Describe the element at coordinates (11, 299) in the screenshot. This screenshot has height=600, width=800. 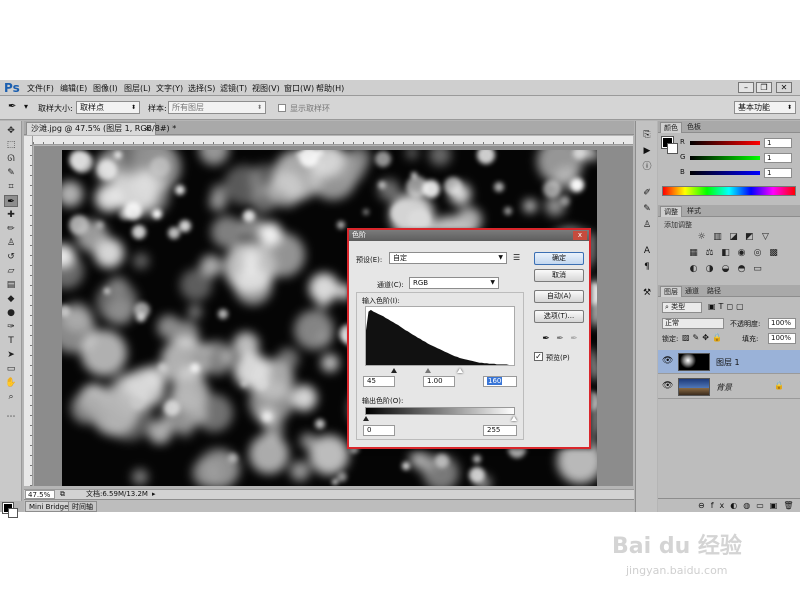
I see `blur-tool-icon: ◆` at that location.